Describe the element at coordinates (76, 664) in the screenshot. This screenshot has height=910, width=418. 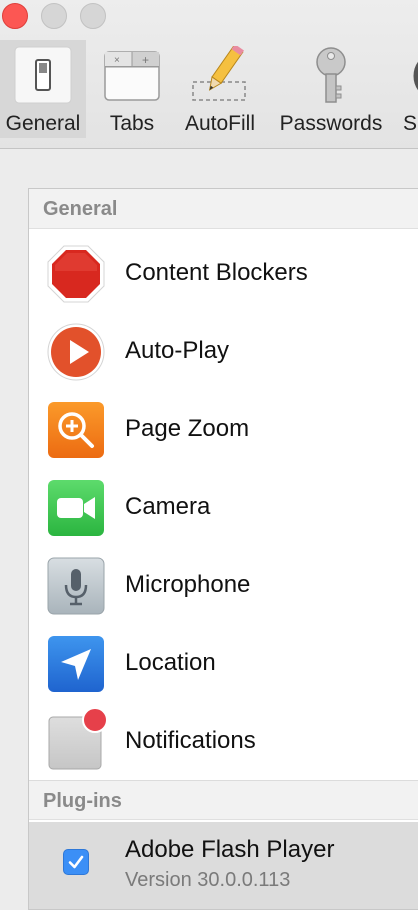
I see `location-arrow-icon` at that location.